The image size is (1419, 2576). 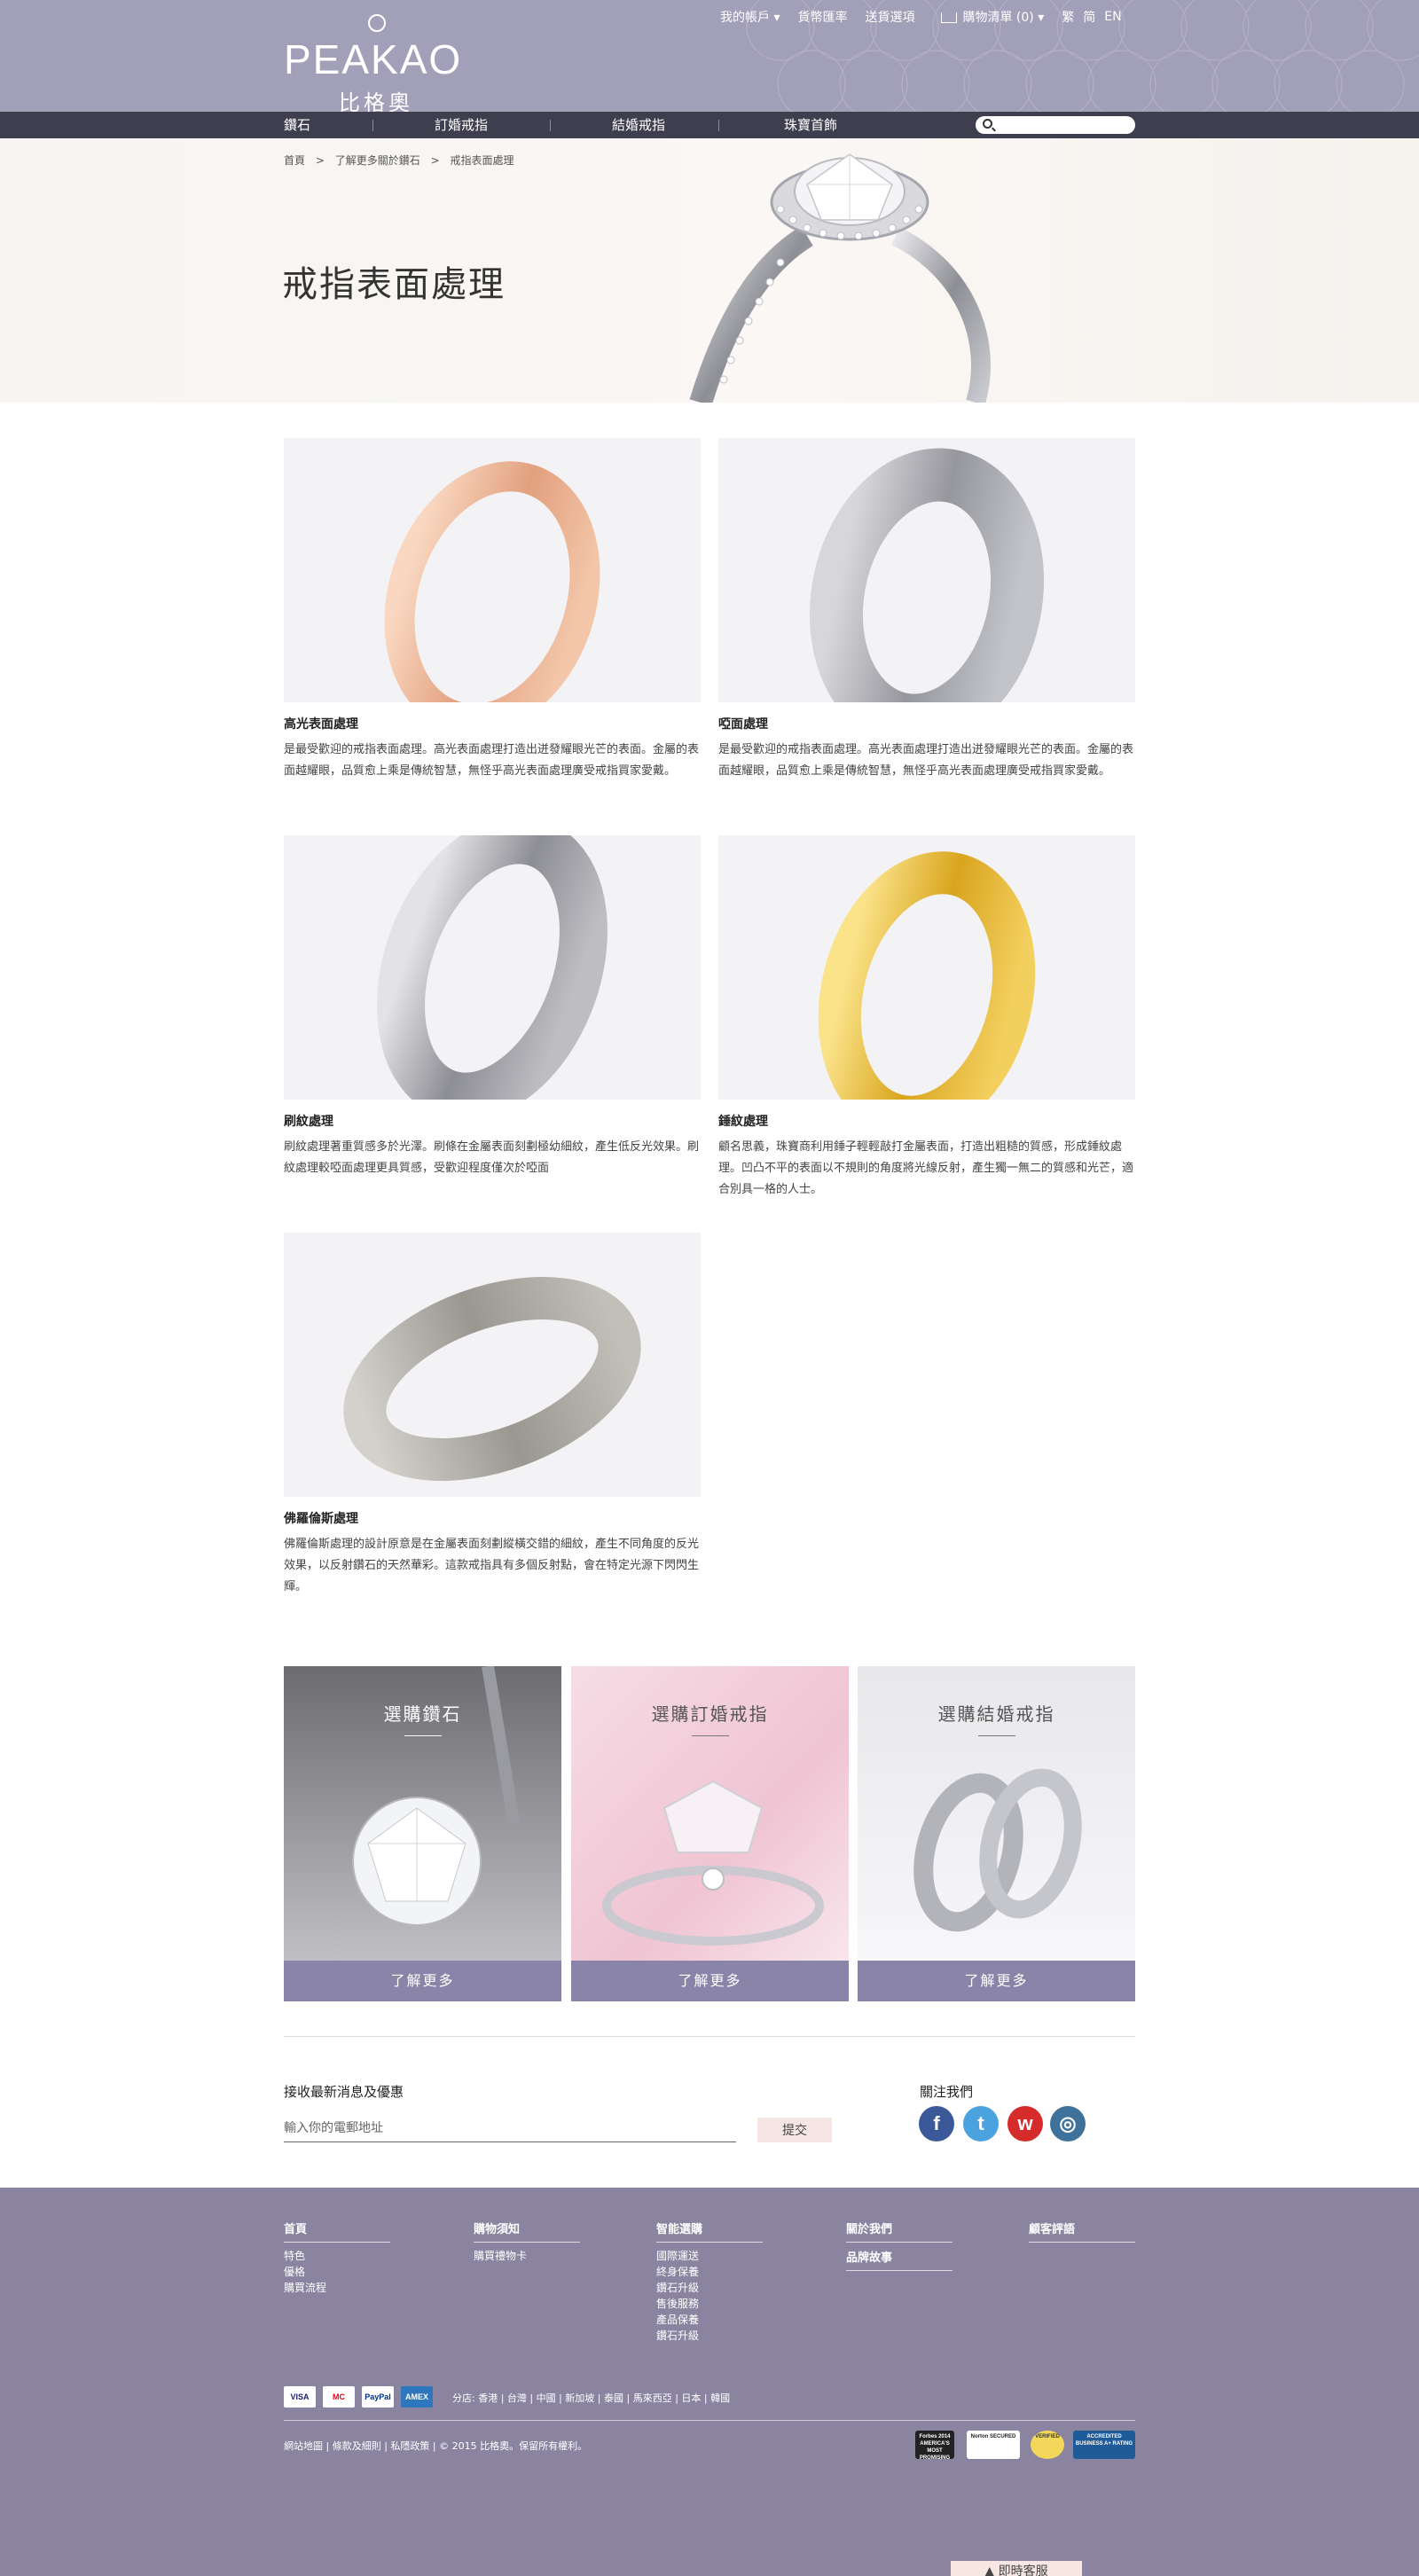 I want to click on footer-heading: 顧客評語, so click(x=1082, y=2231).